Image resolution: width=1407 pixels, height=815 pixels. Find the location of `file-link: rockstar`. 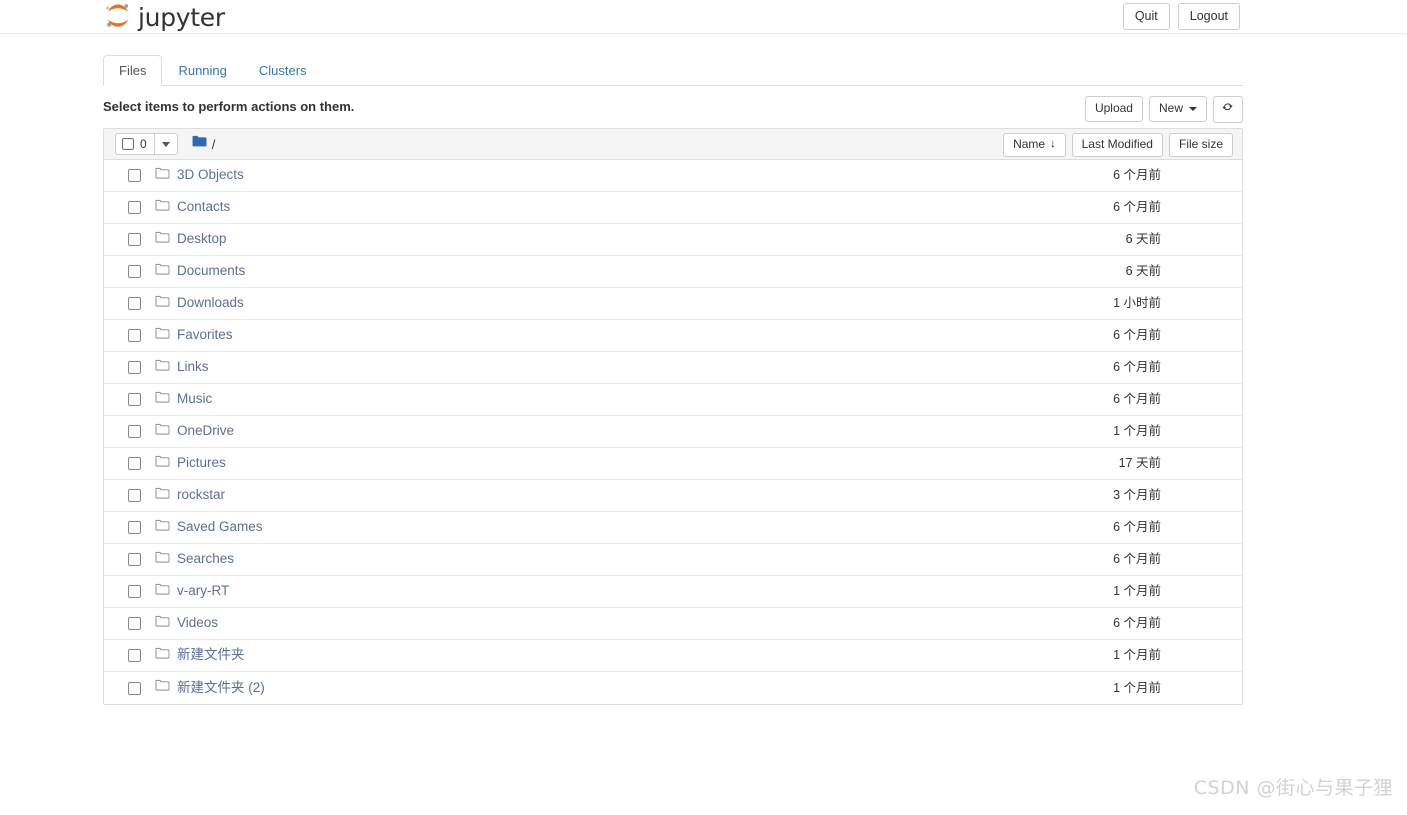

file-link: rockstar is located at coordinates (190, 496).